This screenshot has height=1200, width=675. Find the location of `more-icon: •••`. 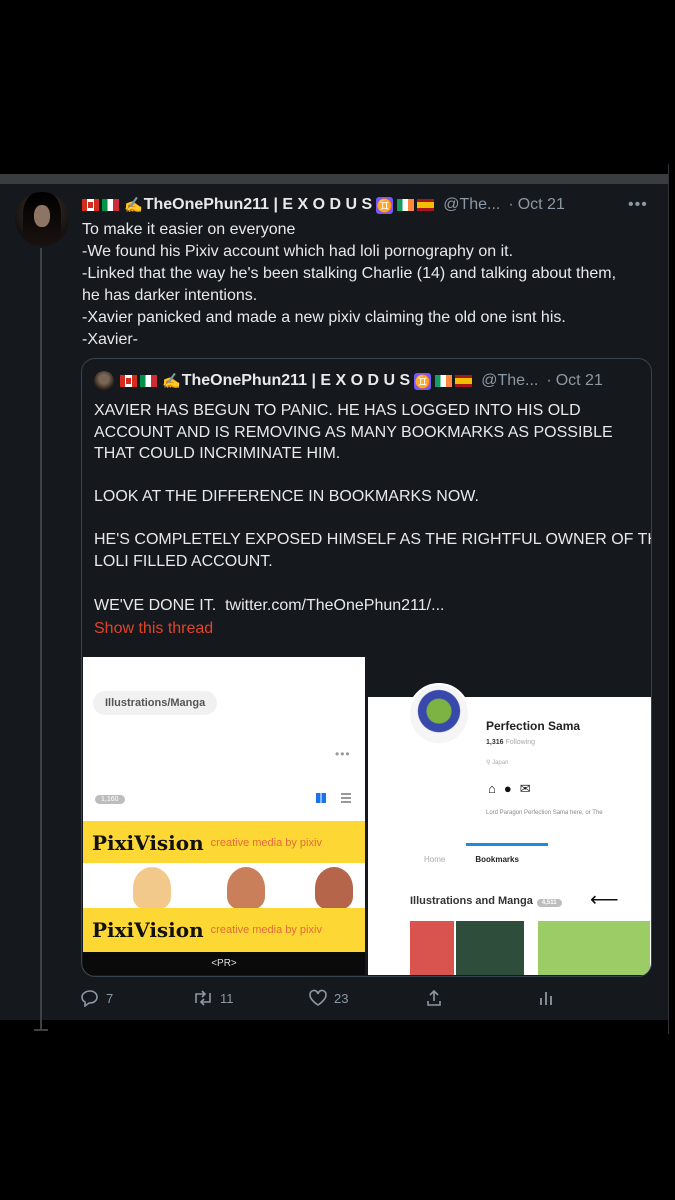

more-icon: ••• is located at coordinates (343, 754).